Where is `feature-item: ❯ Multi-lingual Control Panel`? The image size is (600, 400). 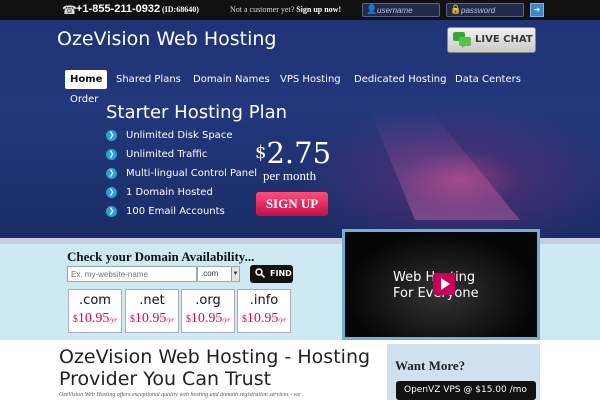
feature-item: ❯ Multi-lingual Control Panel is located at coordinates (181, 175).